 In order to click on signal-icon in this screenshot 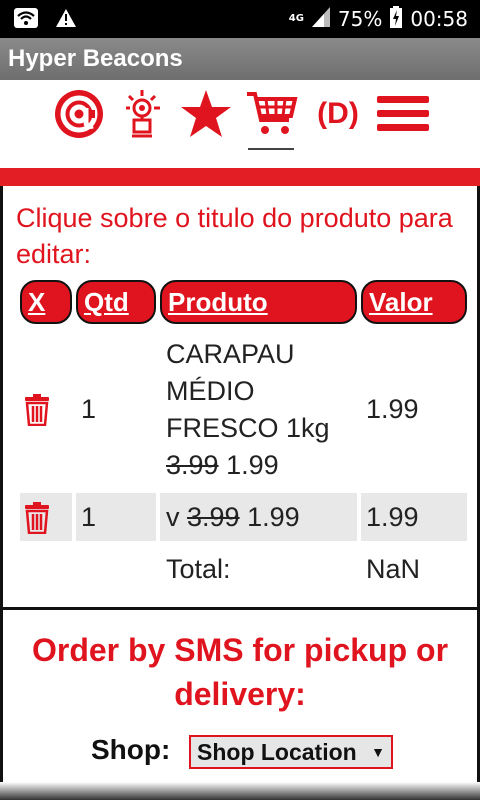, I will do `click(320, 19)`.